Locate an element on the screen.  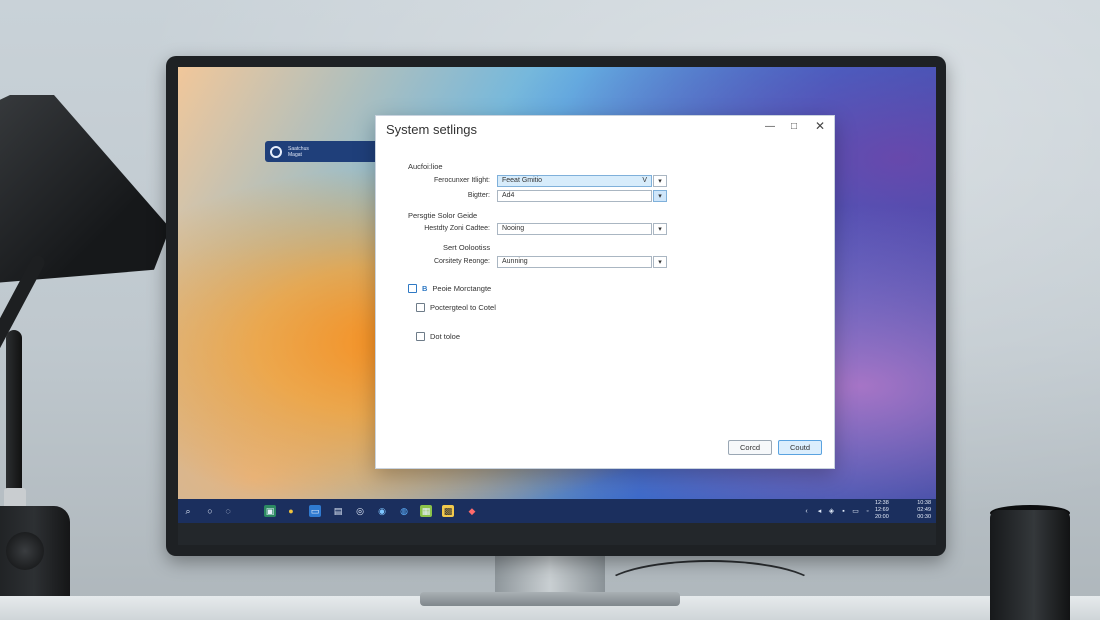
app-icon-4: ▤ is located at coordinates (338, 511).